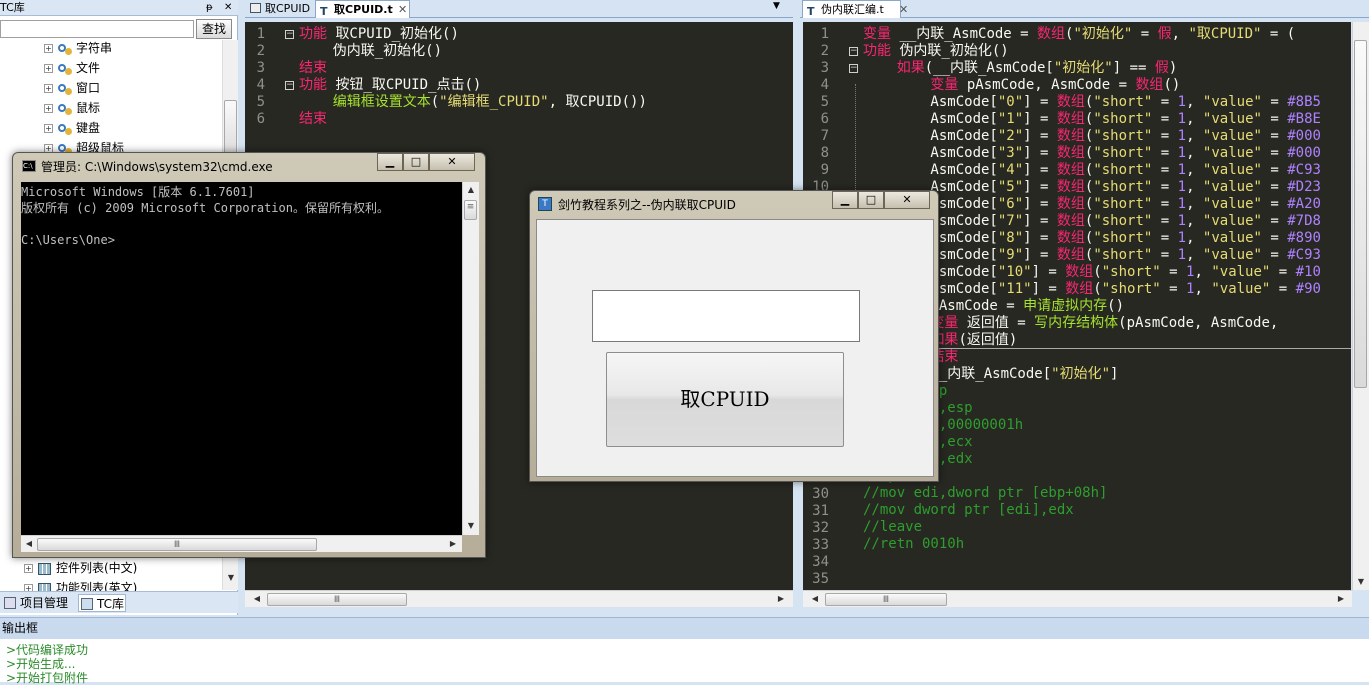  What do you see at coordinates (362, 9) in the screenshot?
I see `tab-quCPUID-t: T 取CPUID.t ✕` at bounding box center [362, 9].